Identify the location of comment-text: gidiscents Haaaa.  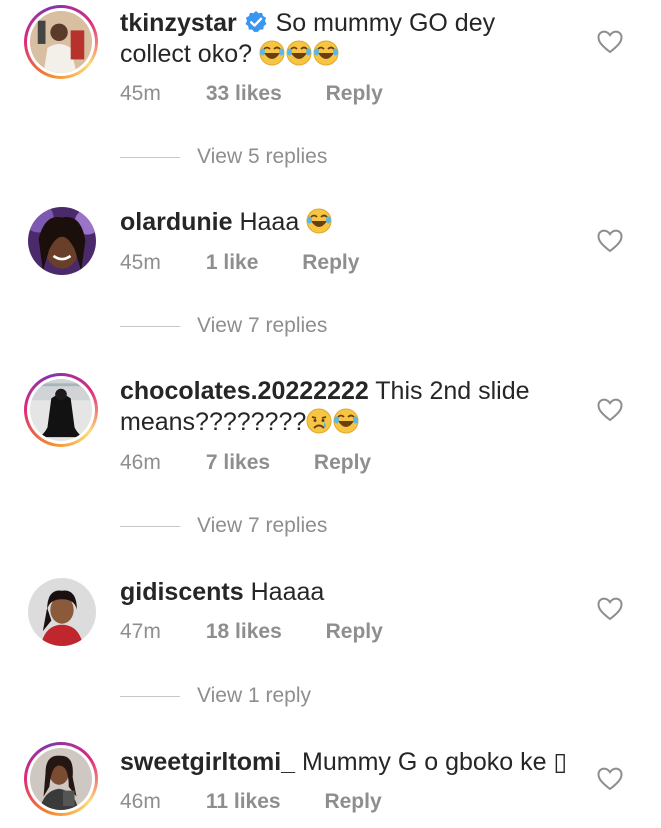
(345, 592).